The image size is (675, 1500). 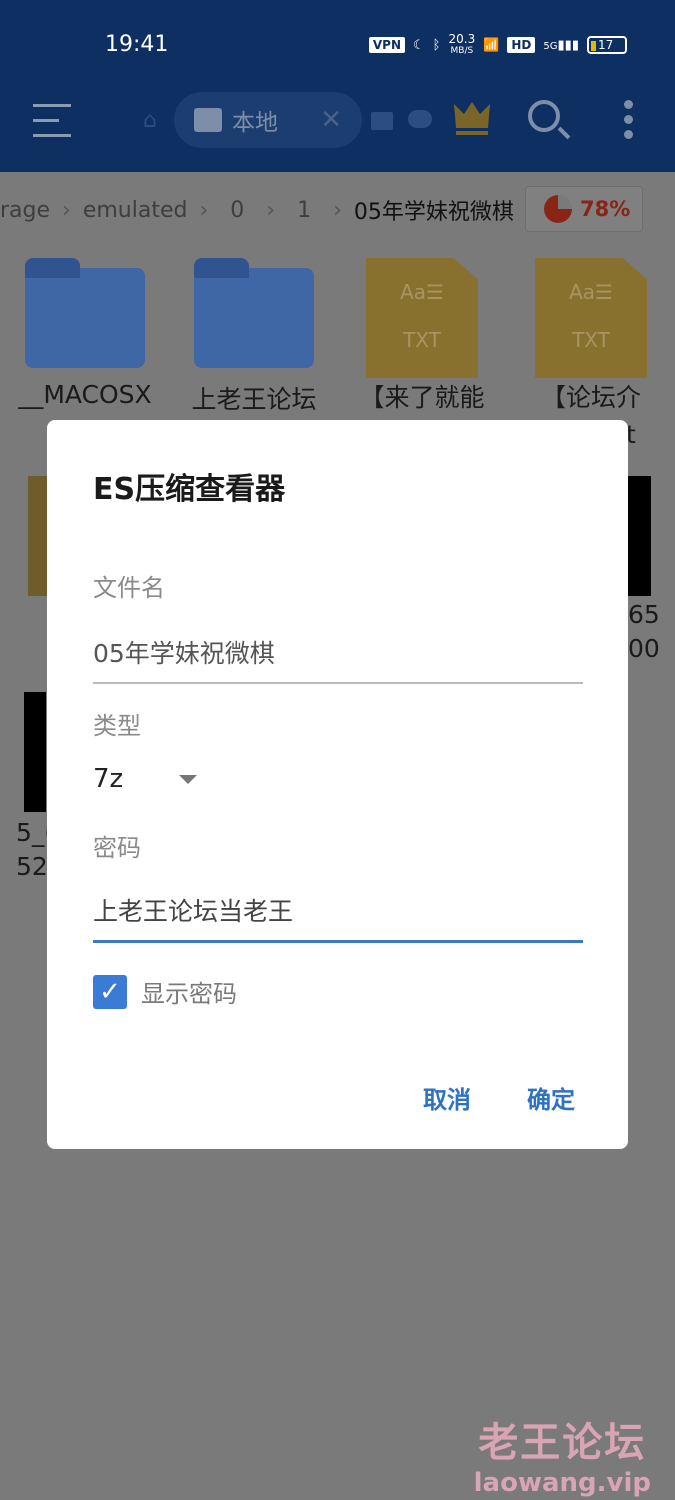 What do you see at coordinates (338, 917) in the screenshot?
I see `password-input: 上老王论坛当老王` at bounding box center [338, 917].